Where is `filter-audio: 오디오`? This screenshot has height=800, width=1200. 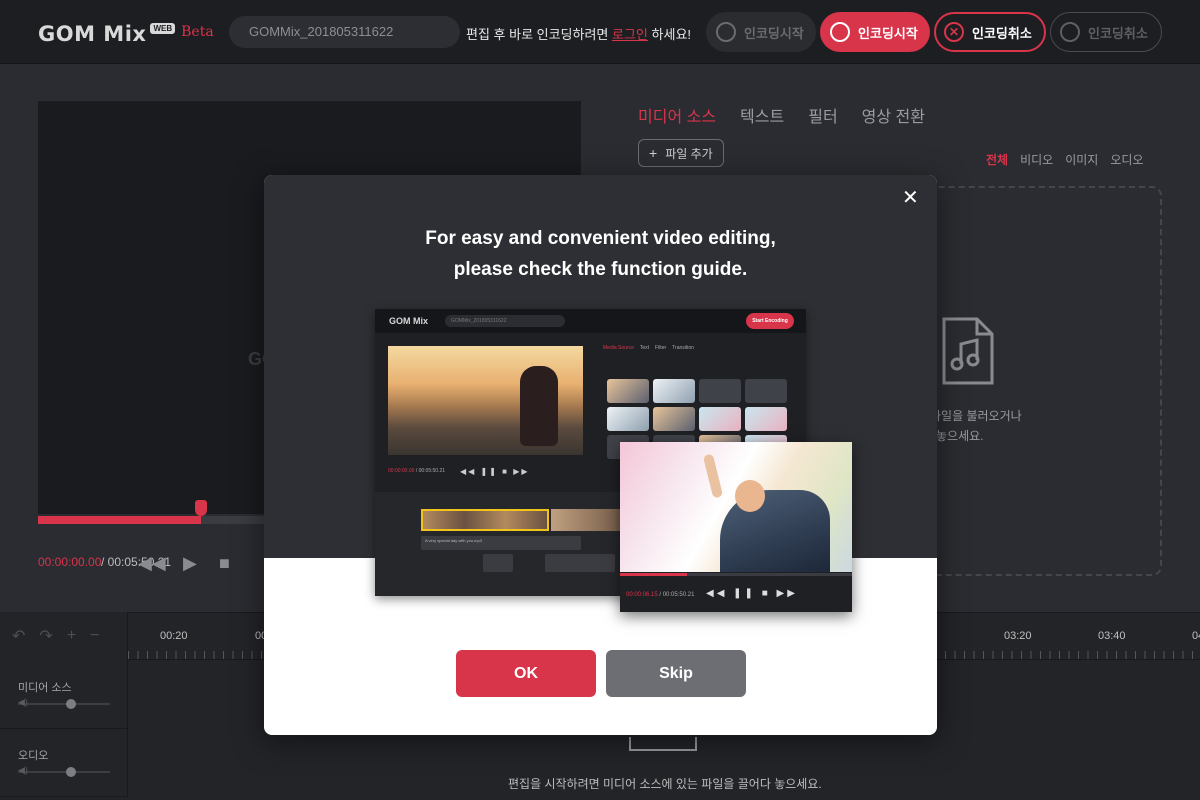
filter-audio: 오디오 is located at coordinates (1126, 159).